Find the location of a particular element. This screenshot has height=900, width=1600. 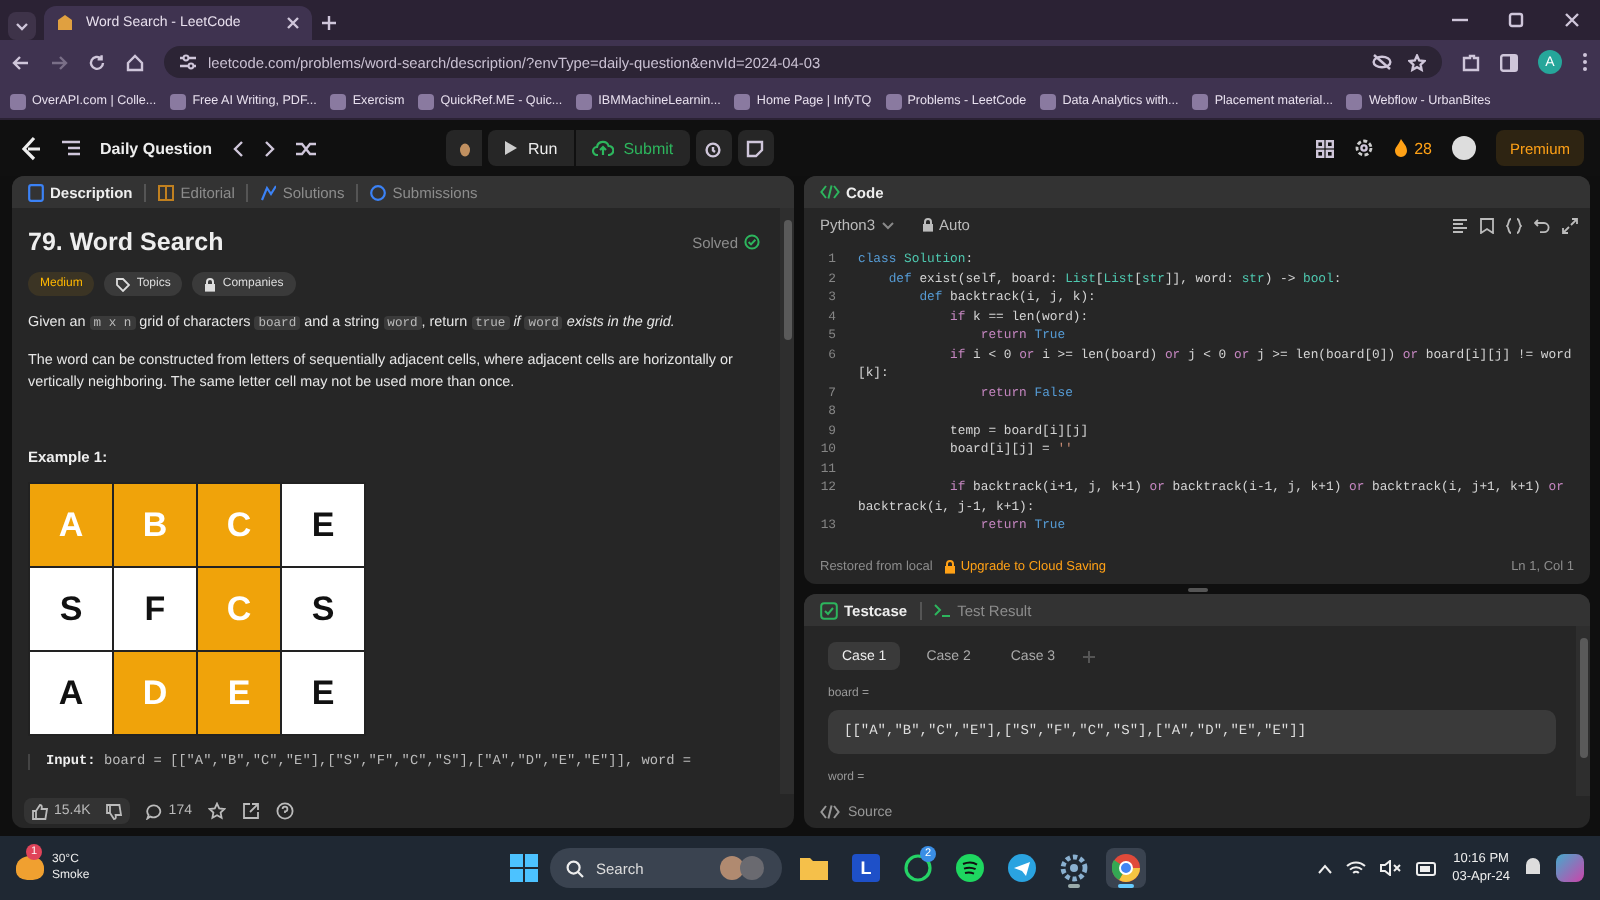

grid-cell: B is located at coordinates (155, 525).